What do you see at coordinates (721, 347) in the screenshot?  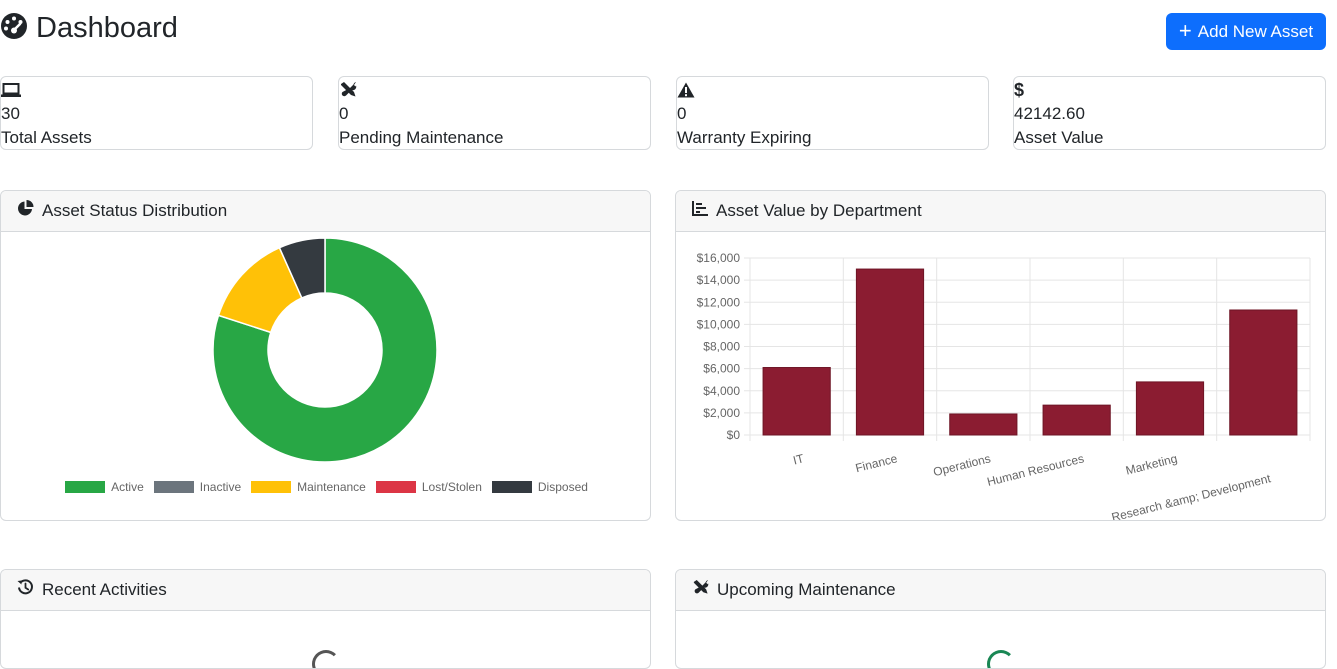 I see `y-tick-label: $8,000` at bounding box center [721, 347].